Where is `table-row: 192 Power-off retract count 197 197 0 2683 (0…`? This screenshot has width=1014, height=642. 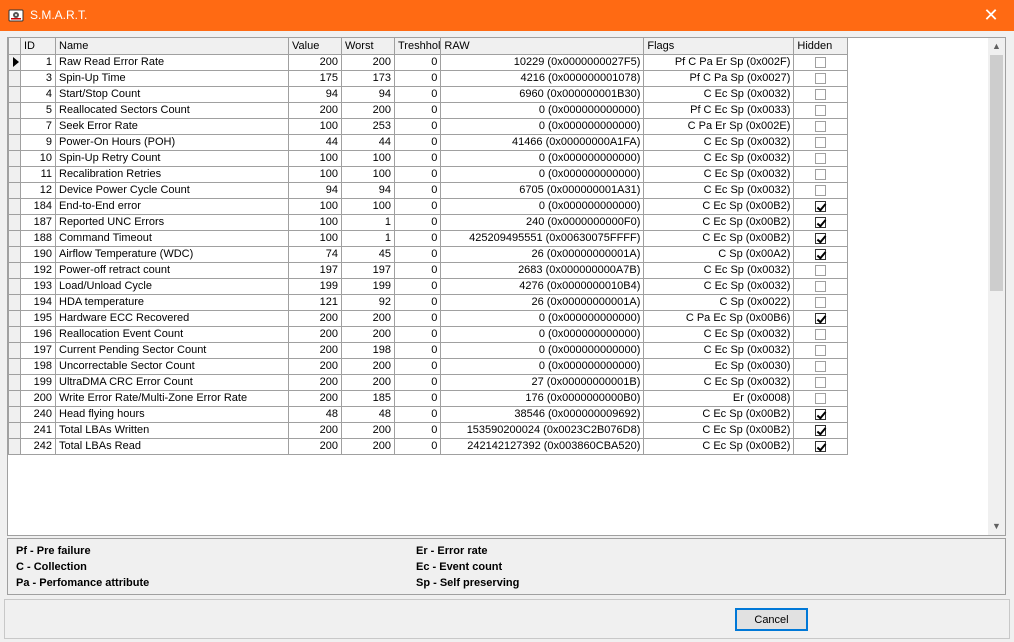 table-row: 192 Power-off retract count 197 197 0 2683 (0… is located at coordinates (428, 270).